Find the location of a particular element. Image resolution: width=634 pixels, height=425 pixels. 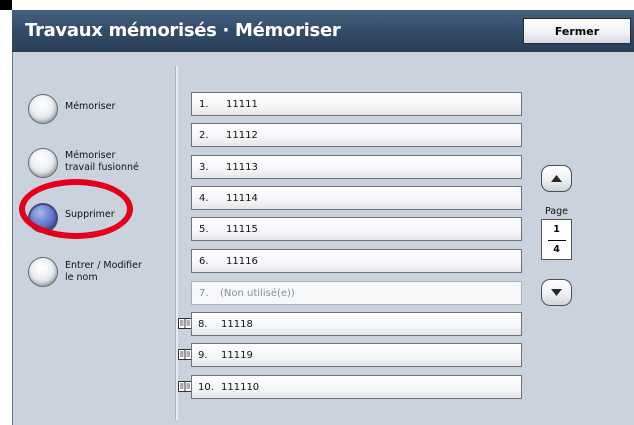

job-number: 4. is located at coordinates (204, 198).